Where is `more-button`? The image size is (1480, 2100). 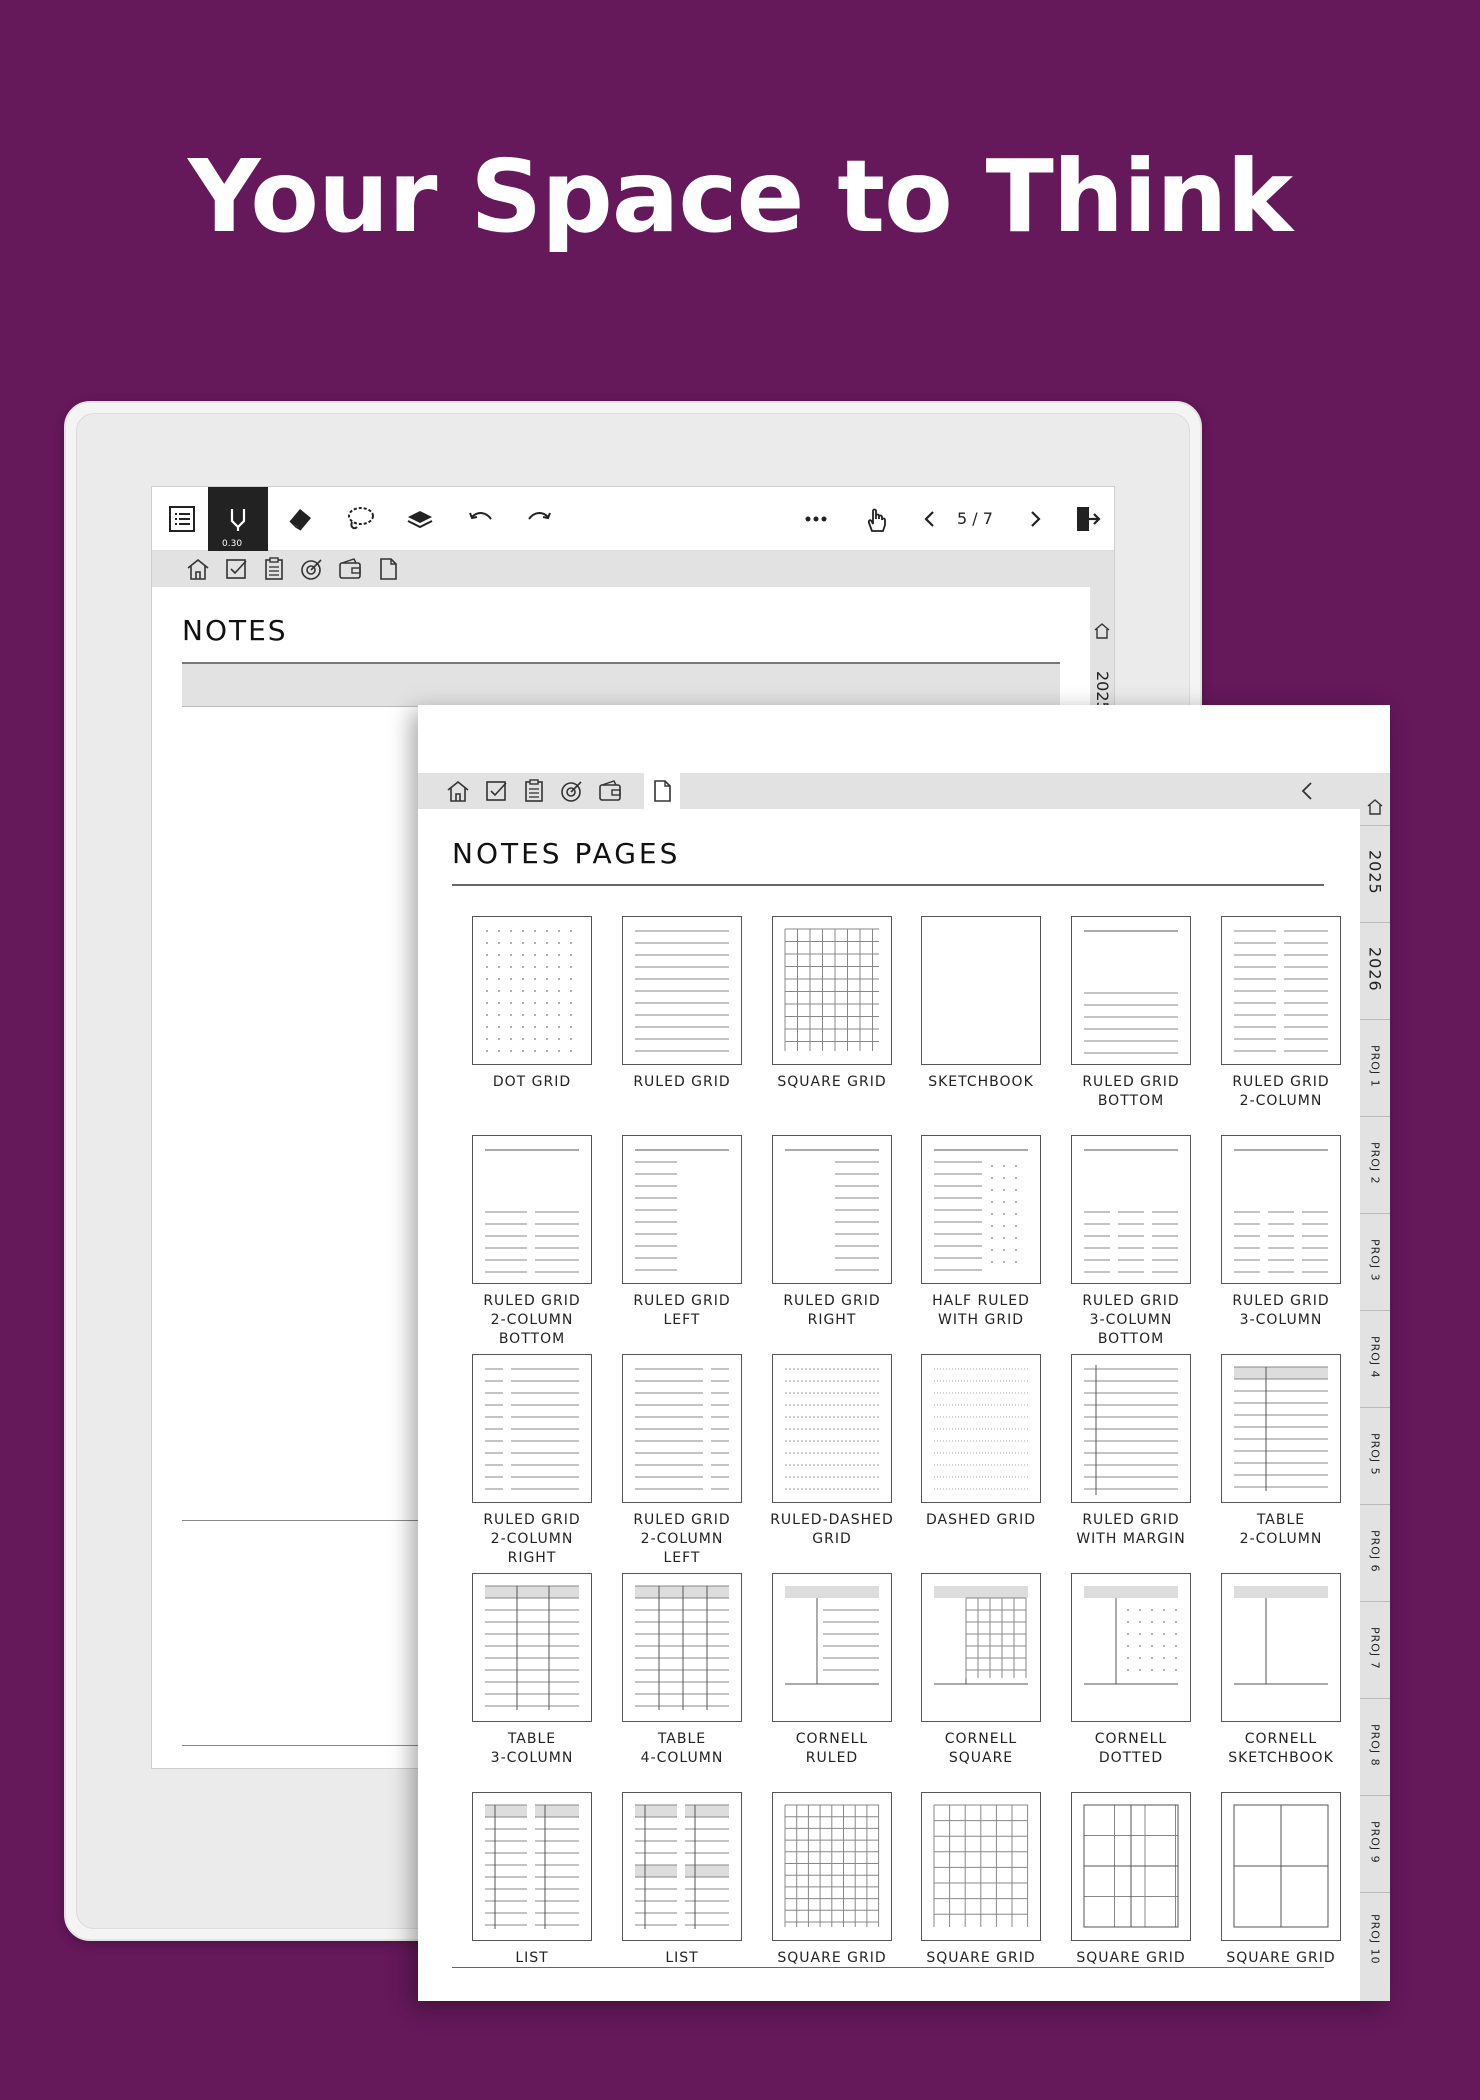
more-button is located at coordinates (816, 519).